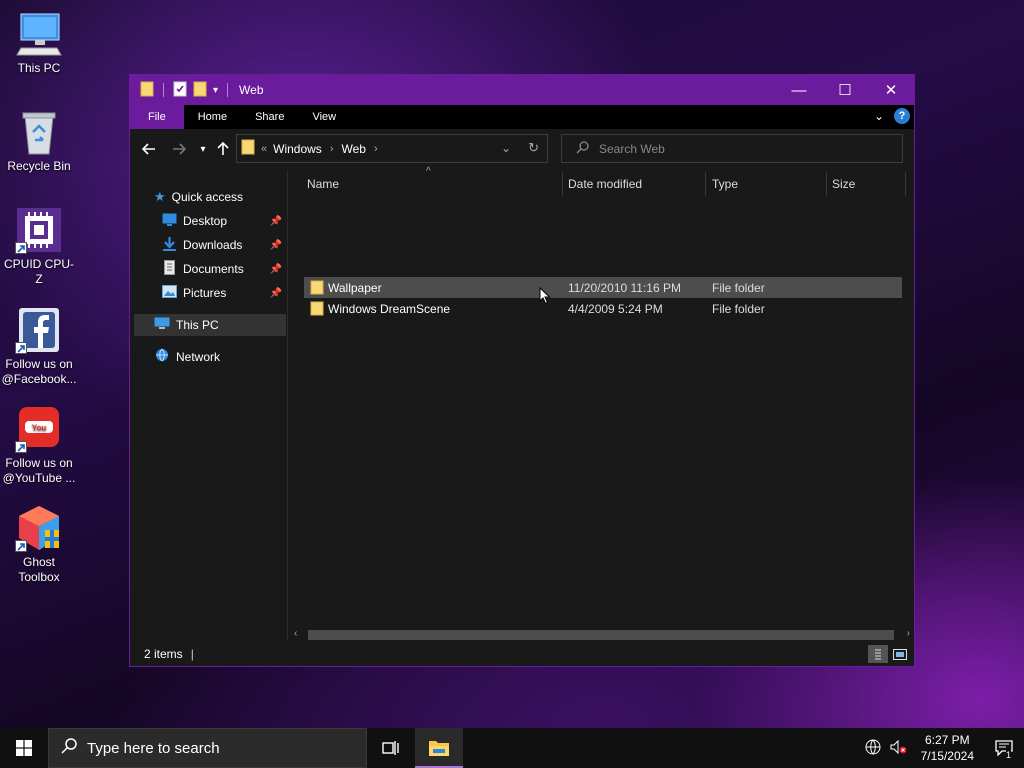 The image size is (1024, 768). What do you see at coordinates (210, 325) in the screenshot?
I see `nav-item-this-pc: This PC` at bounding box center [210, 325].